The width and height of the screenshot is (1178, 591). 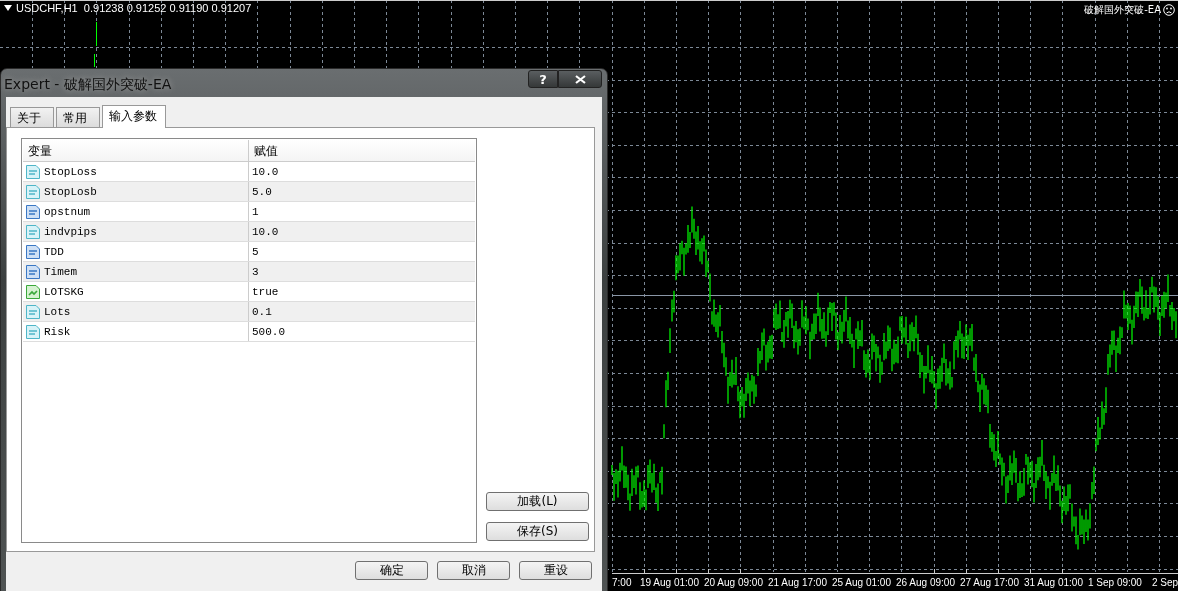 I want to click on time-label: 20 Aug 09:00, so click(x=734, y=582).